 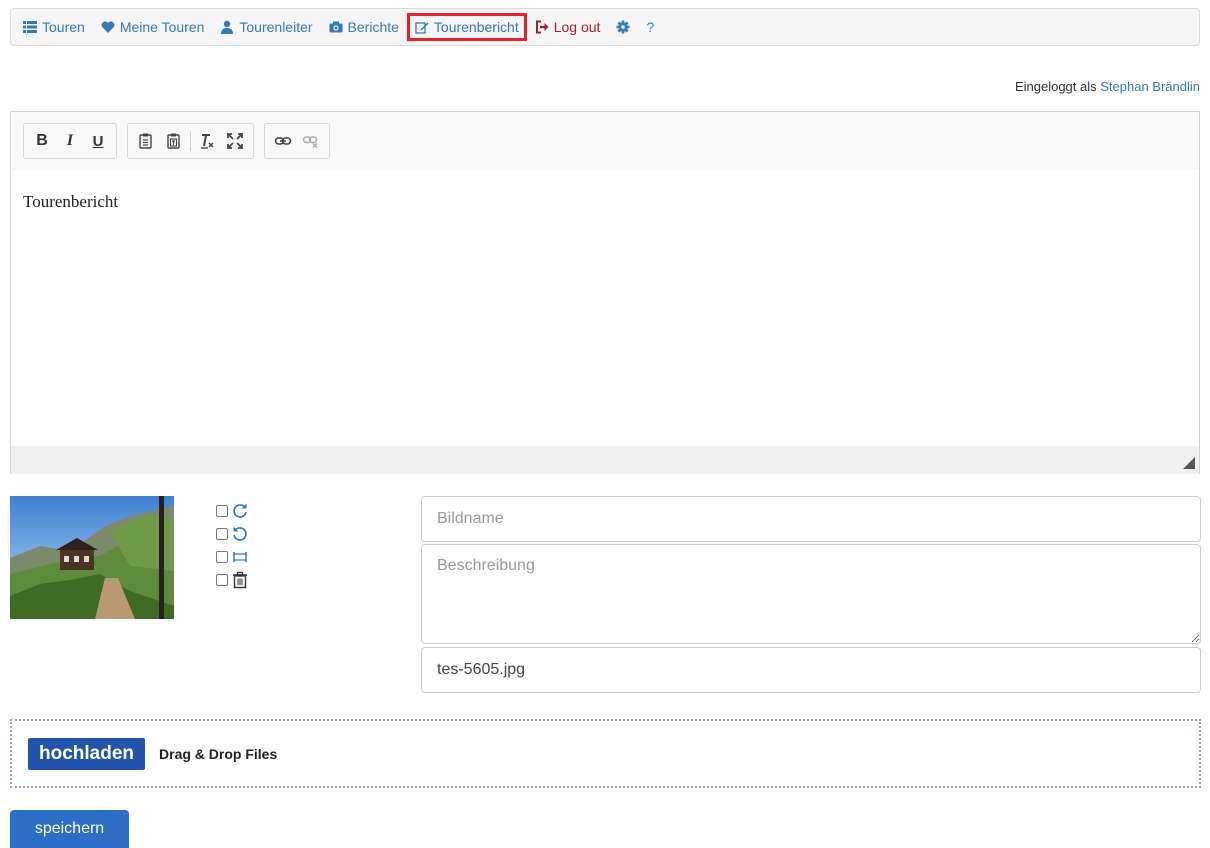 What do you see at coordinates (227, 27) in the screenshot?
I see `user-icon` at bounding box center [227, 27].